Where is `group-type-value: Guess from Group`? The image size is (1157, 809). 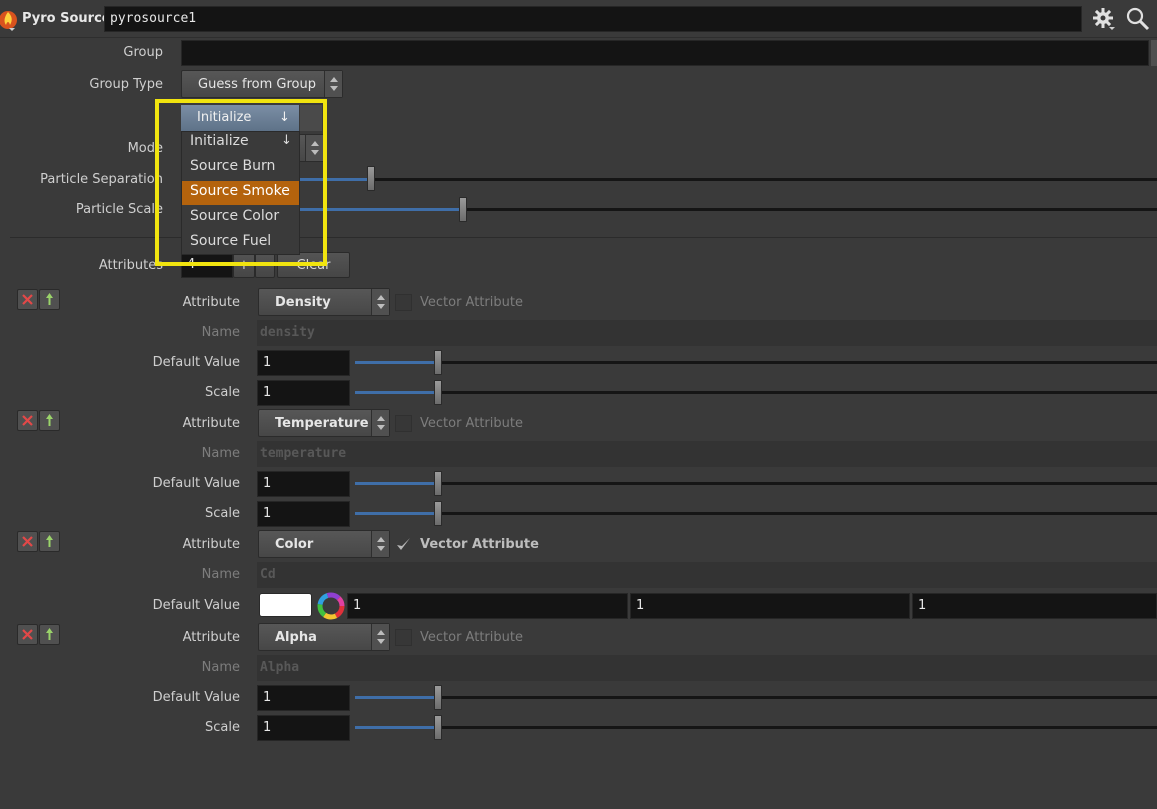 group-type-value: Guess from Group is located at coordinates (257, 84).